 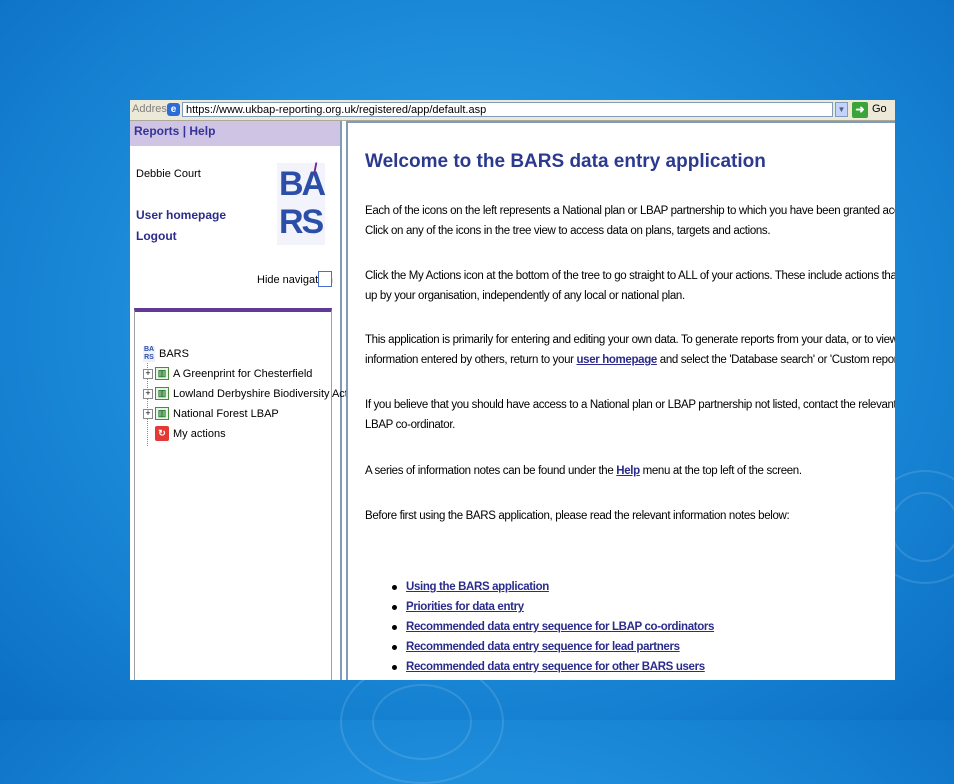 I want to click on note-link-using-bars: Using the BARS application, so click(x=477, y=587).